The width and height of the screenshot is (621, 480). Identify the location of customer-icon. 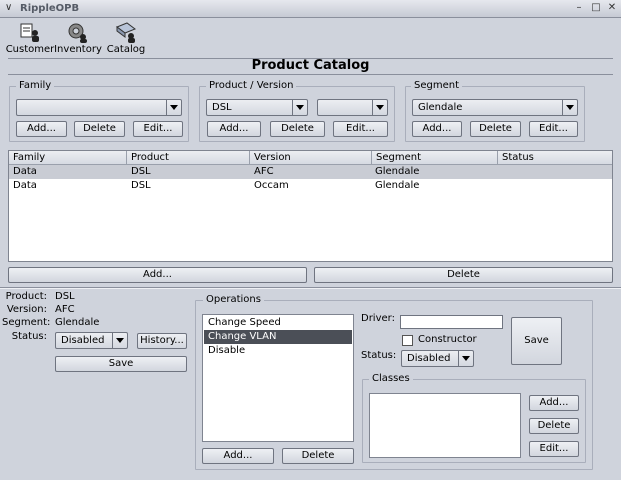
(29, 32).